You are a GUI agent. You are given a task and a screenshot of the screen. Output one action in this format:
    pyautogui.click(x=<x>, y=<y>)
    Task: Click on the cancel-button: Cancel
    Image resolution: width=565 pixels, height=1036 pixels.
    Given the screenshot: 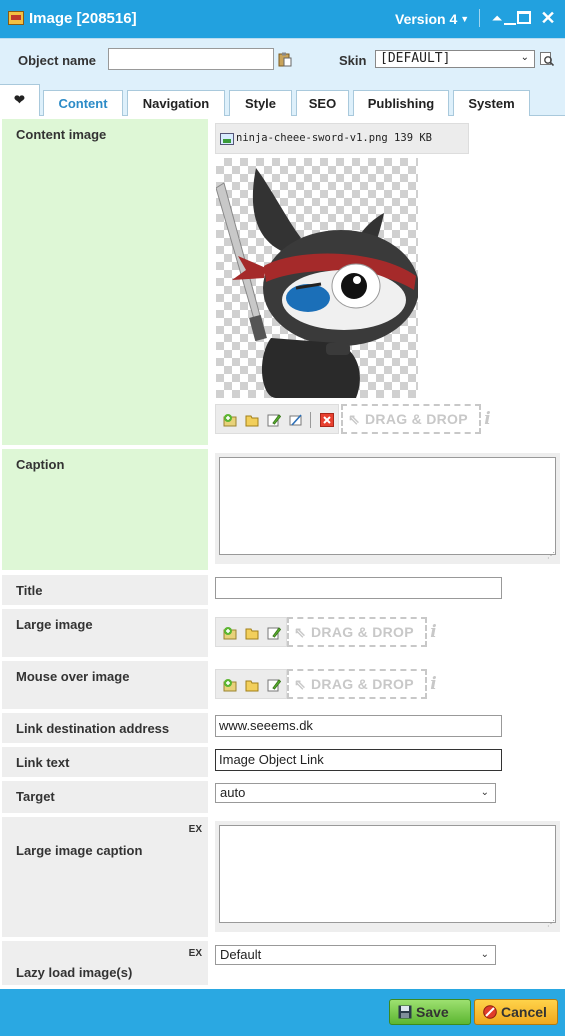 What is the action you would take?
    pyautogui.click(x=516, y=1012)
    